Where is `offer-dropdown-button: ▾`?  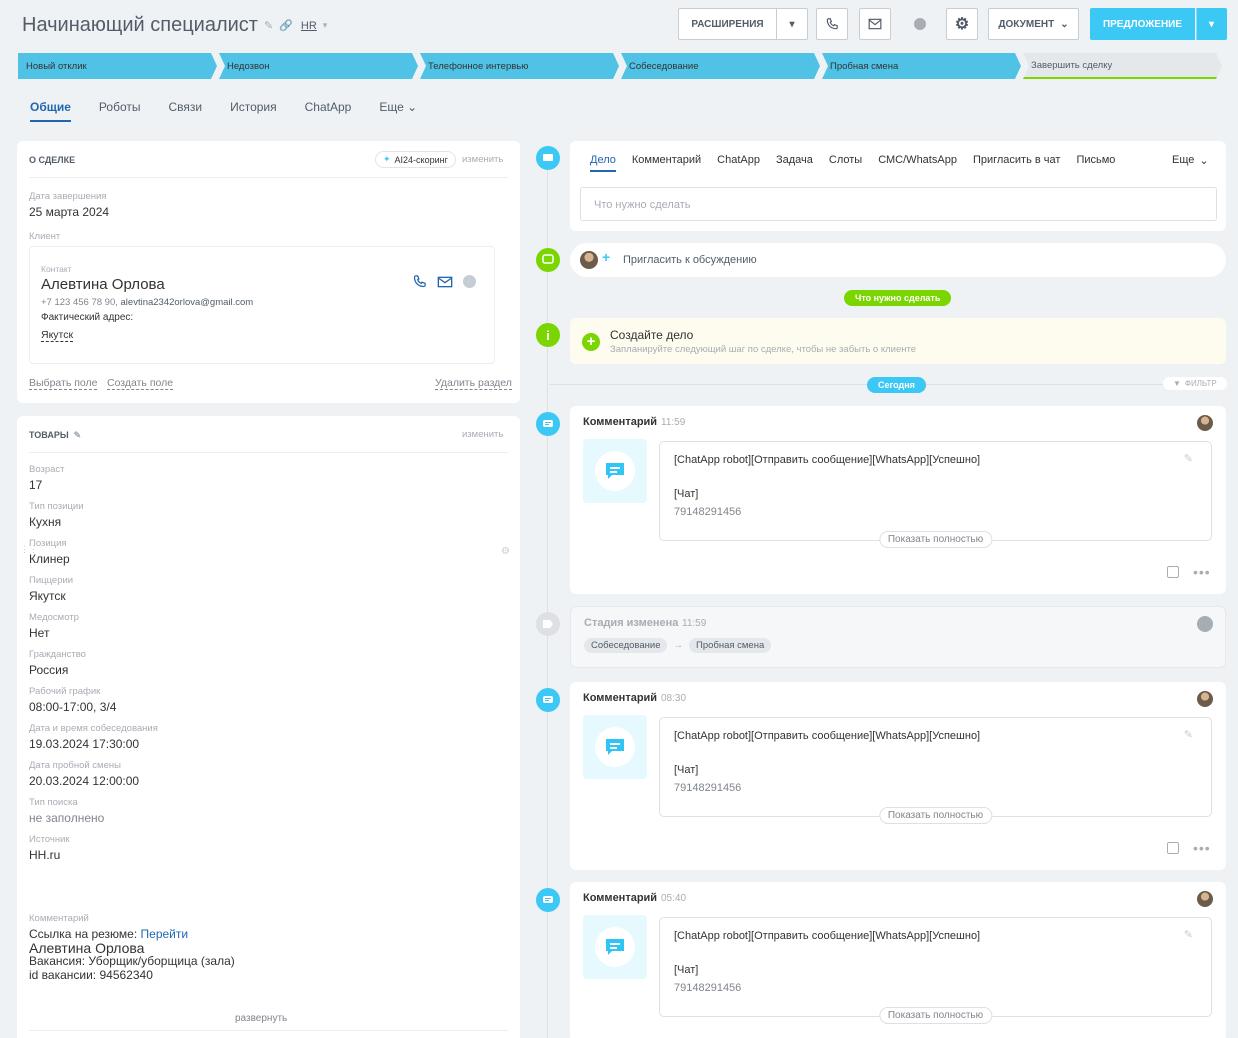 offer-dropdown-button: ▾ is located at coordinates (1211, 24).